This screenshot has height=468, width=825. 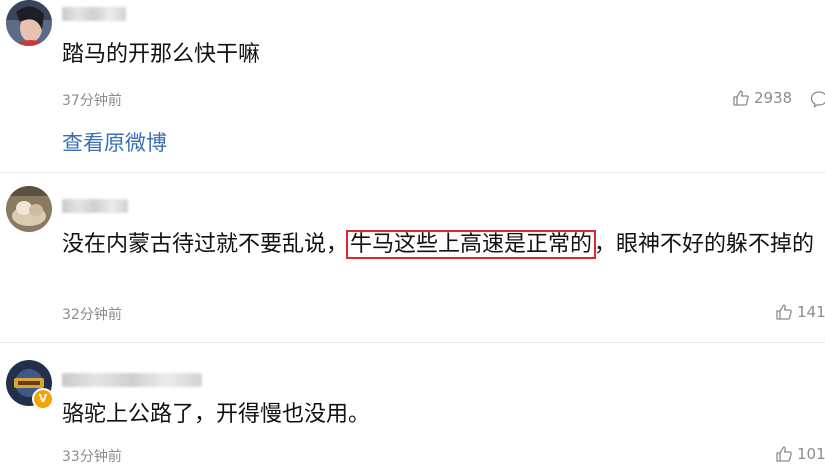 I want to click on like-count: 101, so click(x=811, y=454).